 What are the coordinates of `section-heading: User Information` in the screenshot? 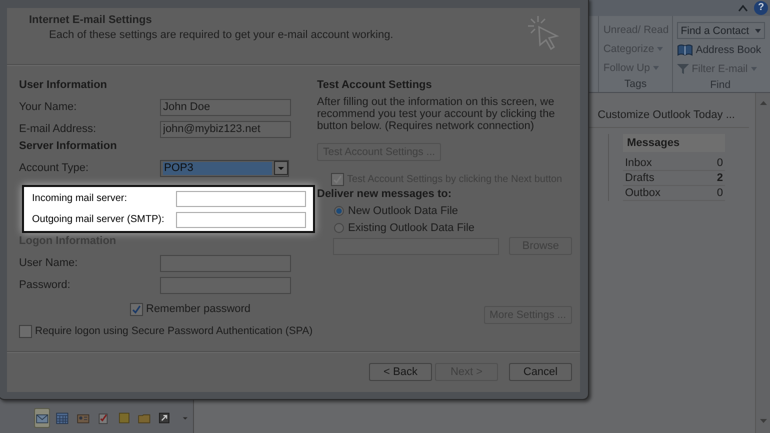 It's located at (63, 86).